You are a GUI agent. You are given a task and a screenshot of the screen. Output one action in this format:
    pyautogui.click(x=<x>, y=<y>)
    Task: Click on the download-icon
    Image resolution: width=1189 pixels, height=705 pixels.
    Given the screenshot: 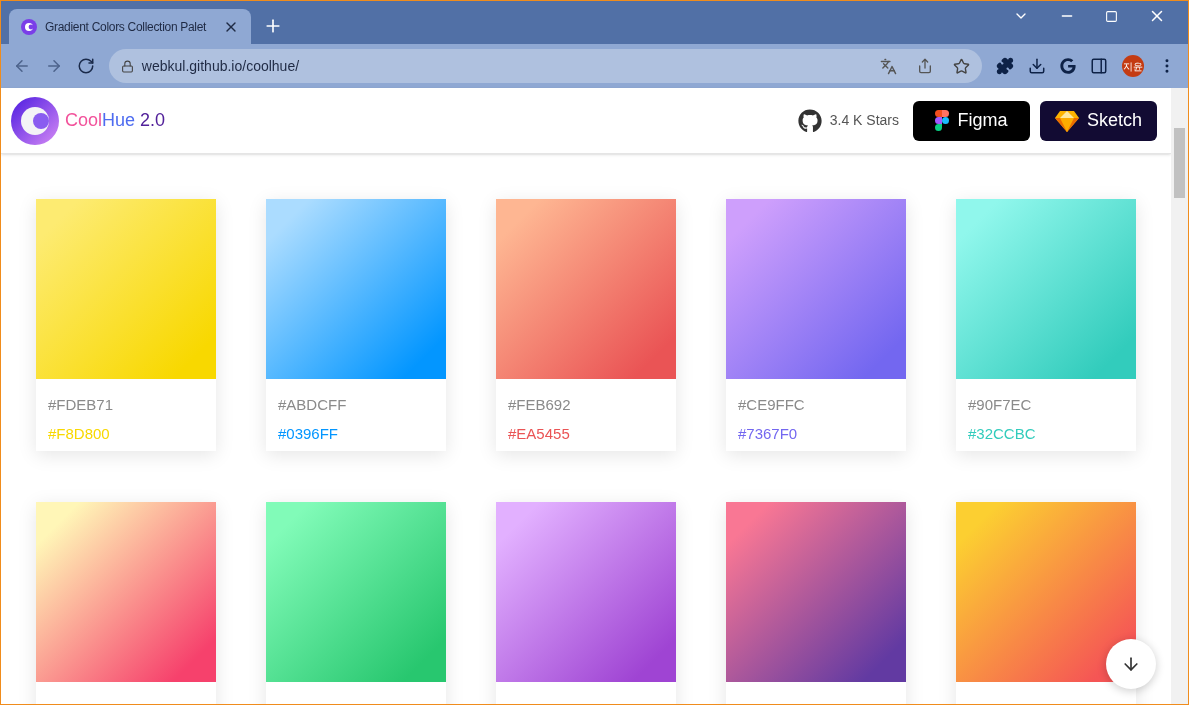 What is the action you would take?
    pyautogui.click(x=1037, y=66)
    